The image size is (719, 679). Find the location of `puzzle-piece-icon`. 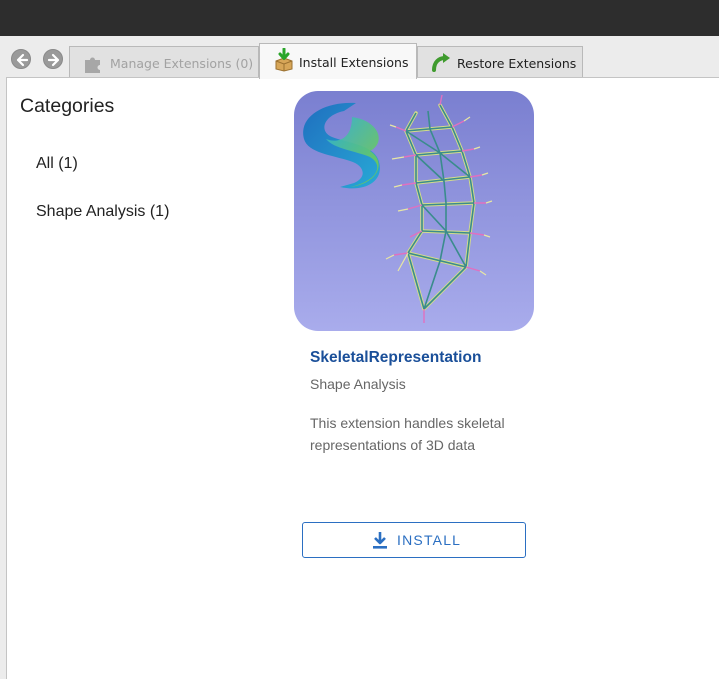

puzzle-piece-icon is located at coordinates (92, 65).